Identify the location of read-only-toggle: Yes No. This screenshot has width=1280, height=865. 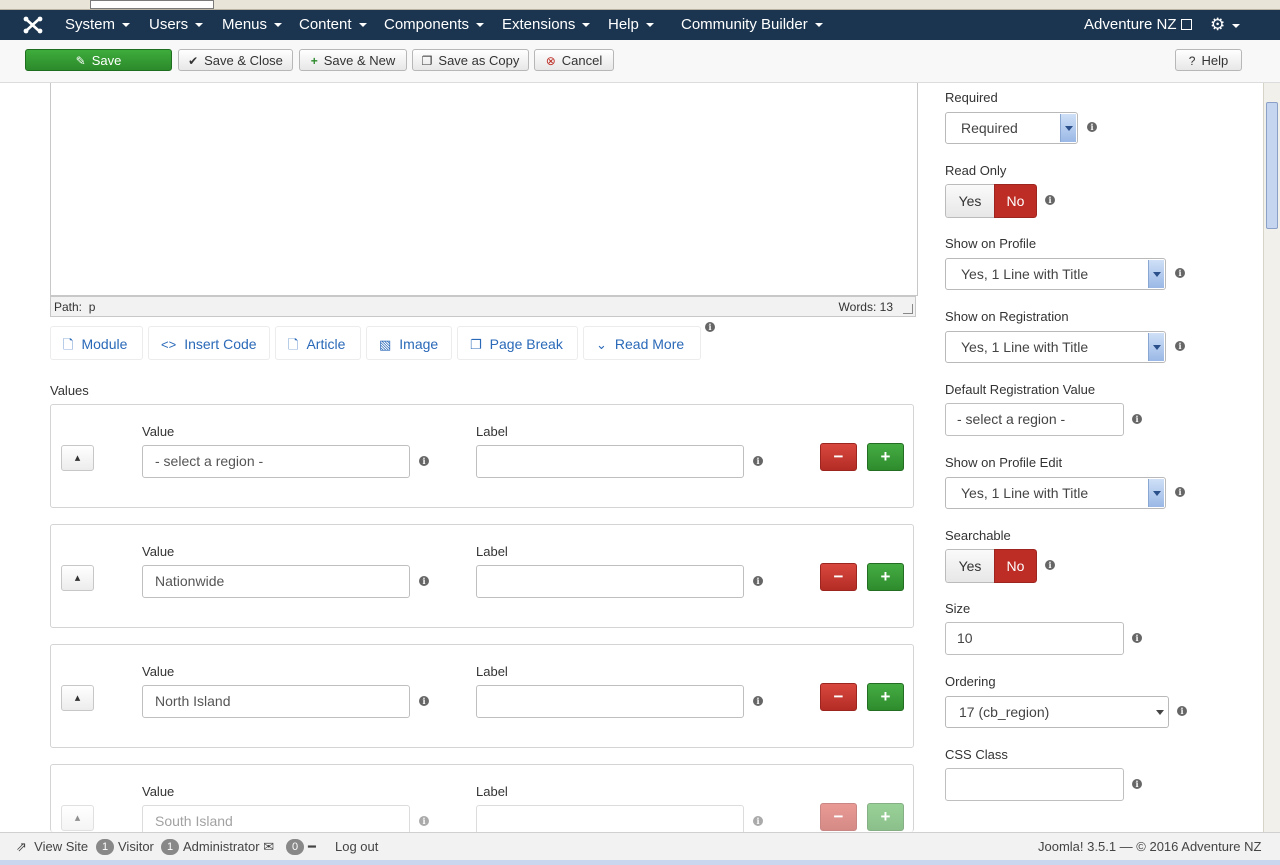
(991, 201).